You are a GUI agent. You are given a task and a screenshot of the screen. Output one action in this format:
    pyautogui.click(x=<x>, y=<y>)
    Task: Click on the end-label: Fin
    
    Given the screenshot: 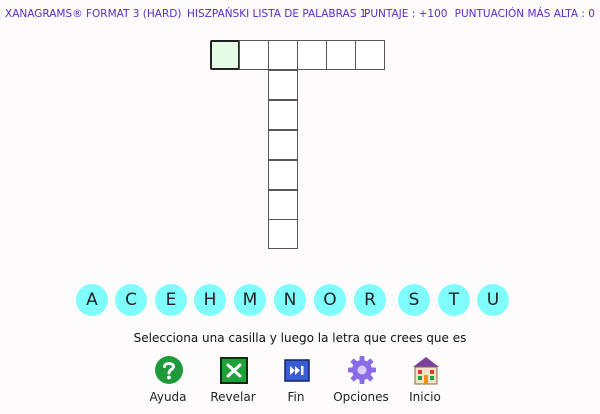 What is the action you would take?
    pyautogui.click(x=296, y=397)
    